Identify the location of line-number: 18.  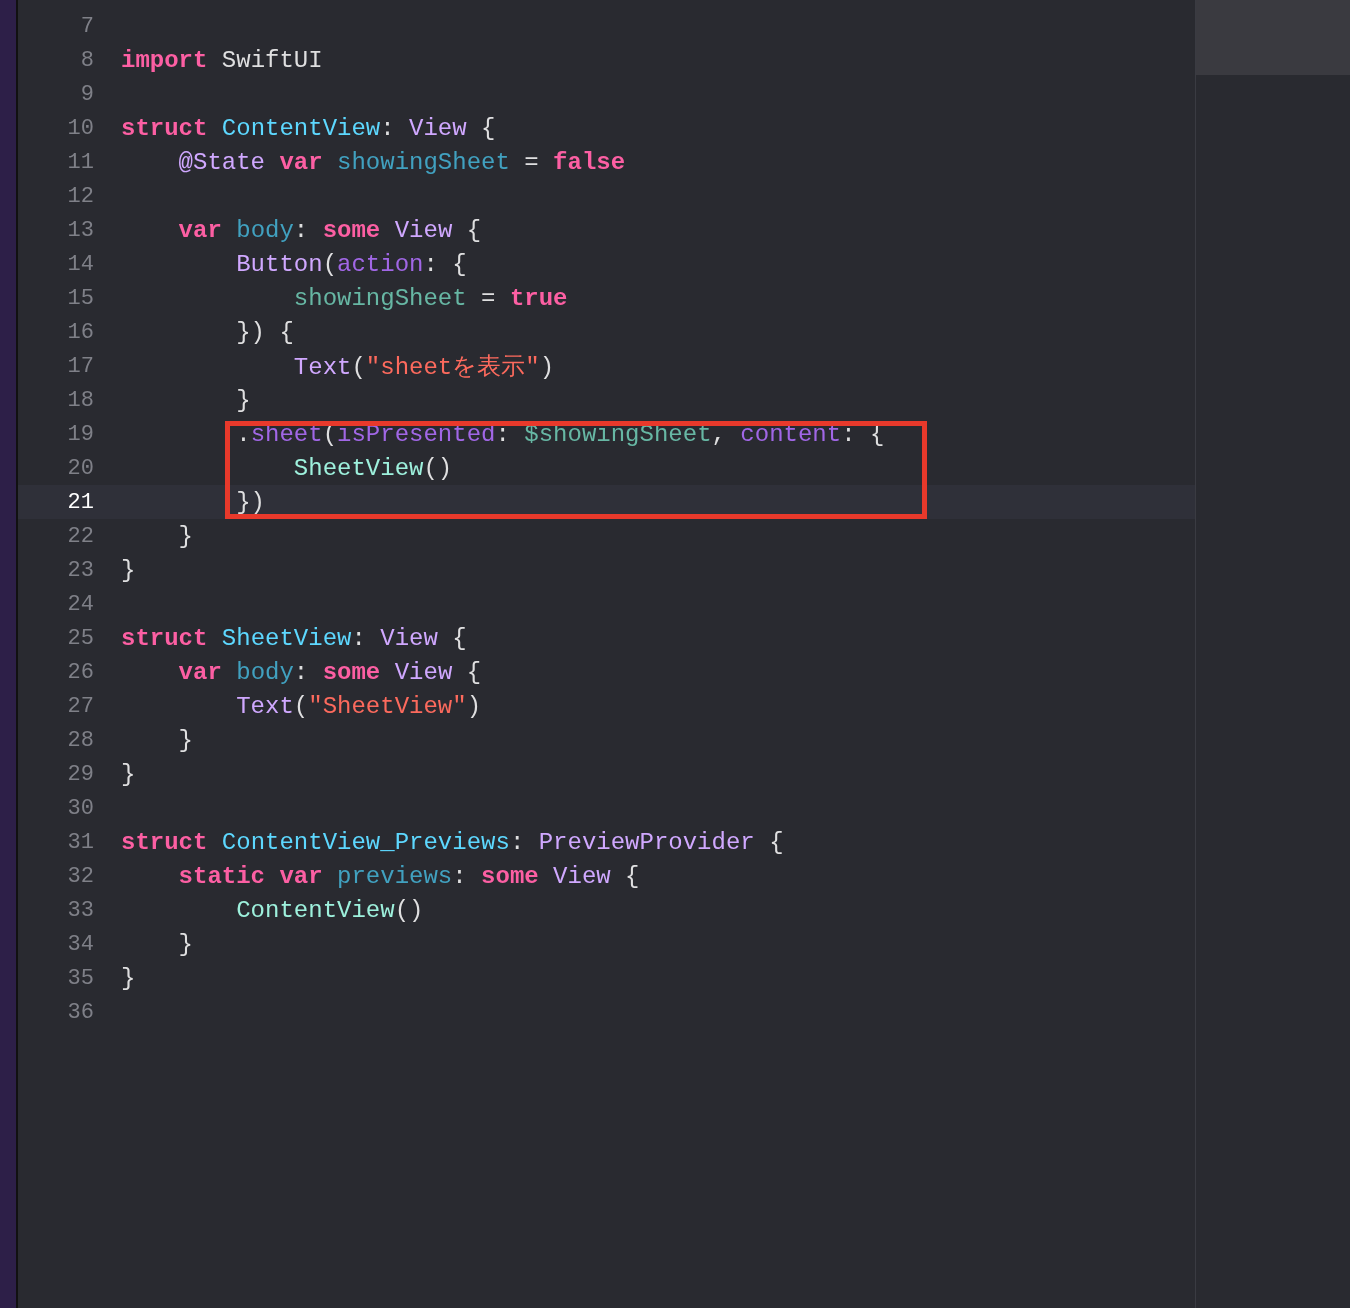
(80, 400).